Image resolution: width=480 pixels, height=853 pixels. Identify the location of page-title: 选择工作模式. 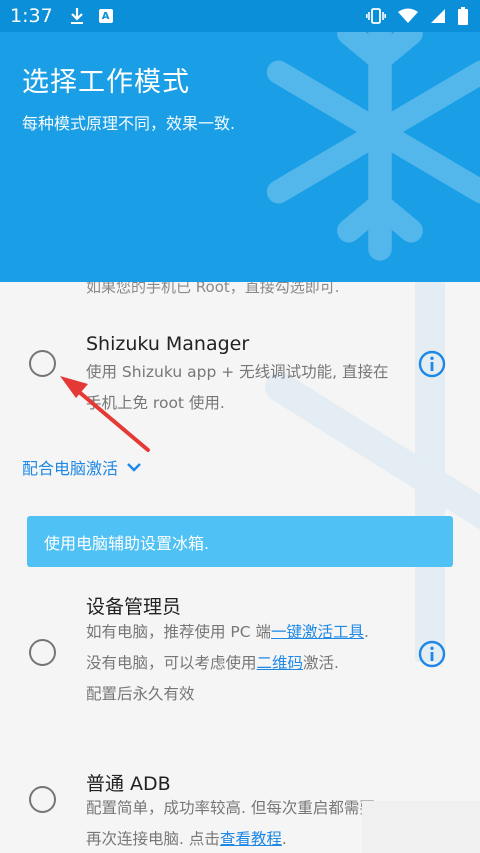
(106, 82).